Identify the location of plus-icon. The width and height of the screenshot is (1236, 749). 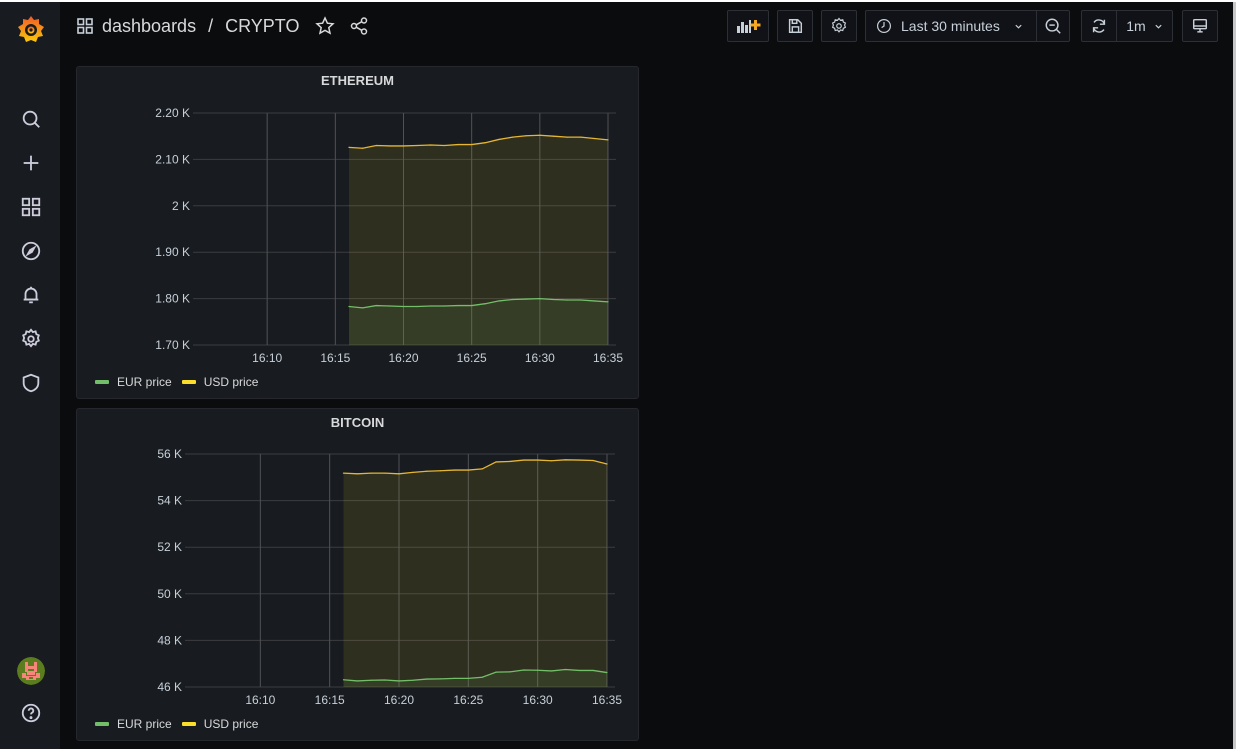
(31, 163).